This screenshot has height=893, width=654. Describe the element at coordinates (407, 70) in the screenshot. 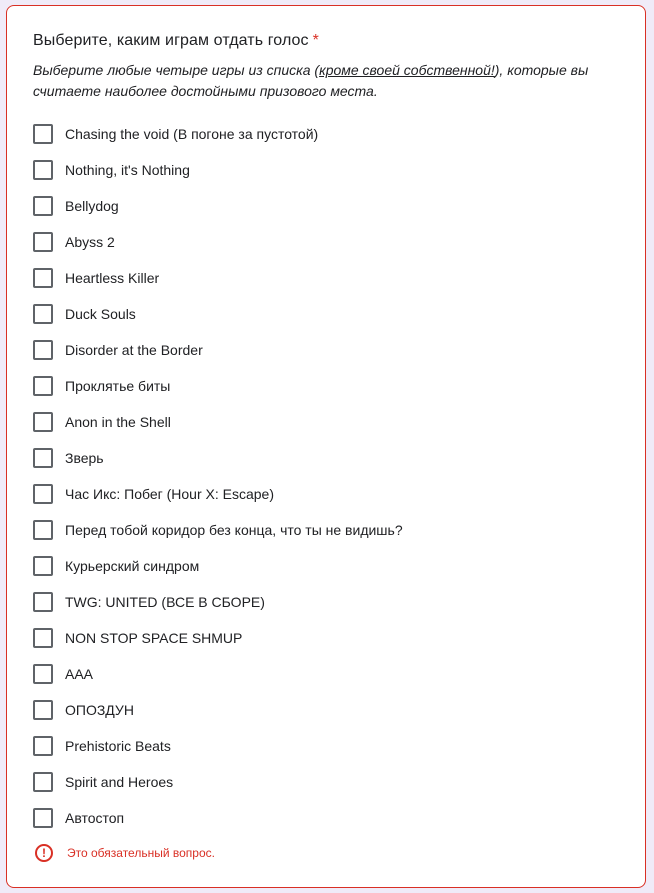

I see `description-underlined: кроме своей собственной!` at that location.